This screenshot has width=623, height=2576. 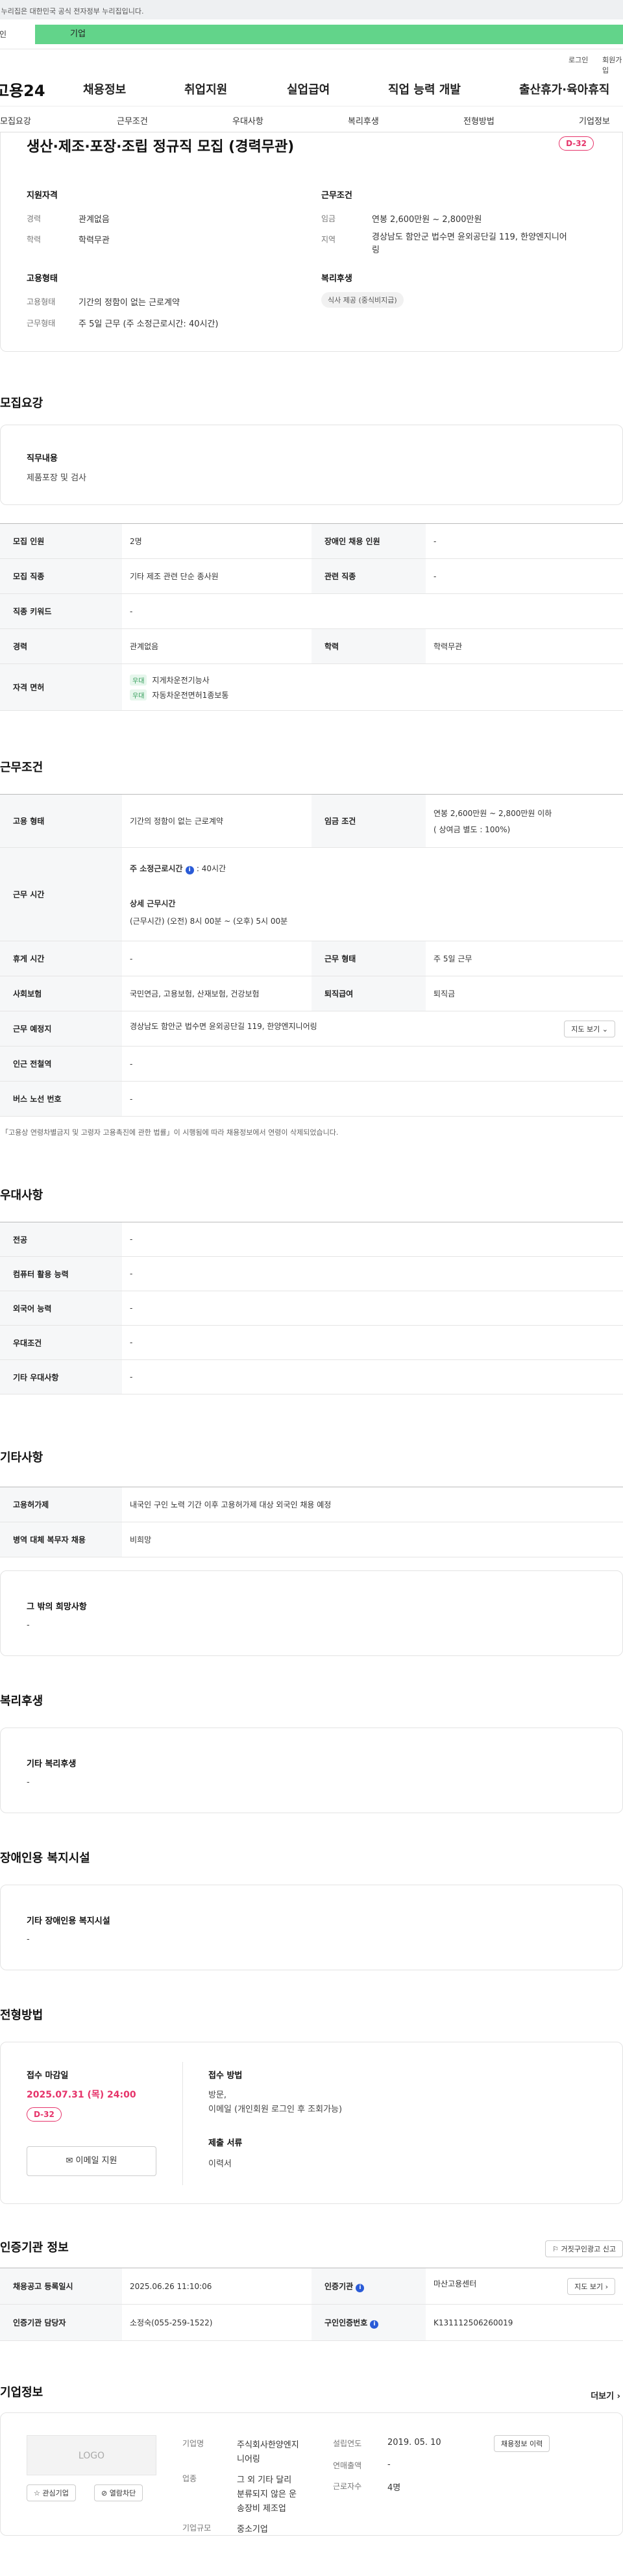 I want to click on email-apply-button: ✉ 이메일 지원, so click(x=92, y=2161).